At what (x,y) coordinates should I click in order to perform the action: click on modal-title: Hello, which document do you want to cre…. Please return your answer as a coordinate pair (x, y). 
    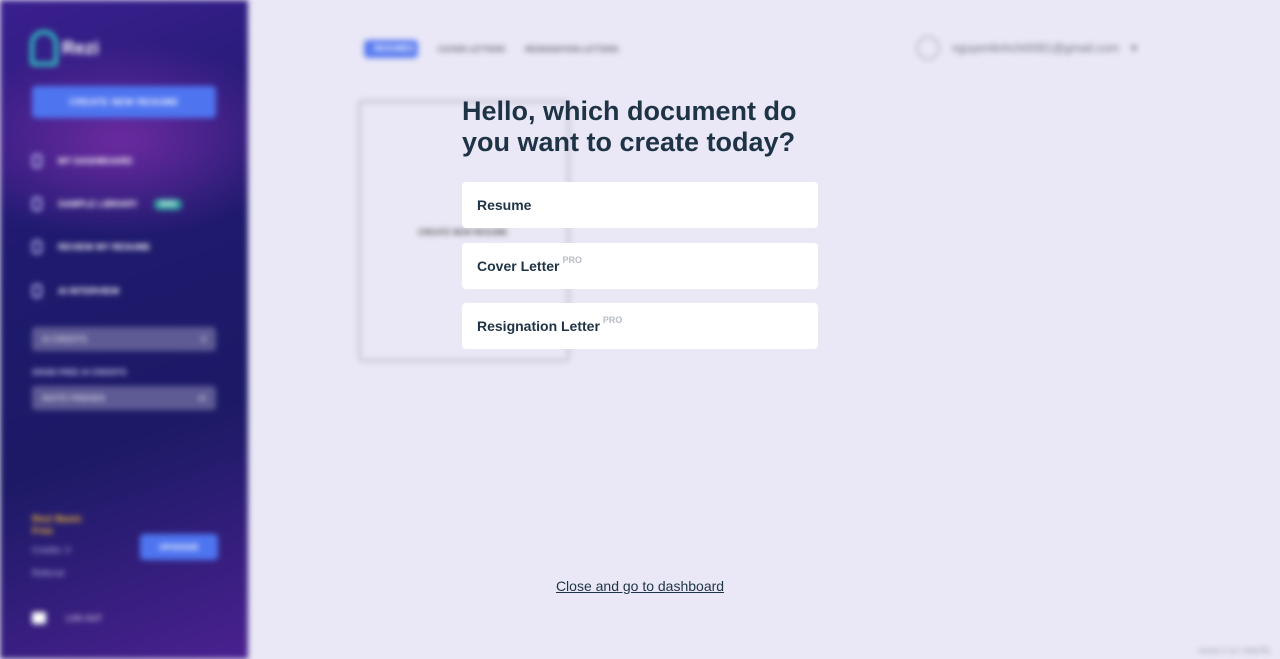
    Looking at the image, I should click on (629, 126).